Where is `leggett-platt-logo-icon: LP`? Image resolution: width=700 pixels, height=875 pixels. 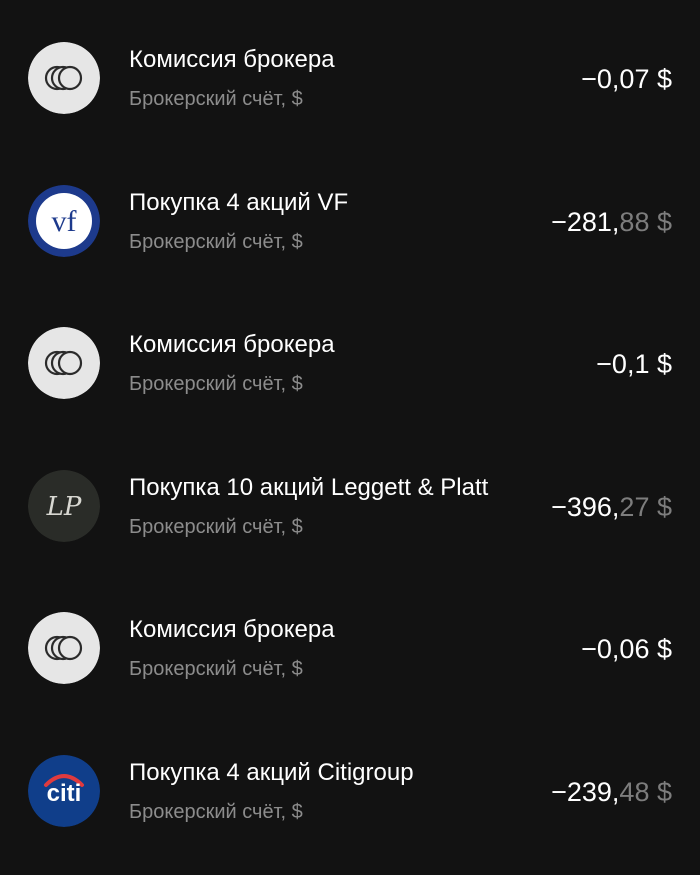
leggett-platt-logo-icon: LP is located at coordinates (64, 506).